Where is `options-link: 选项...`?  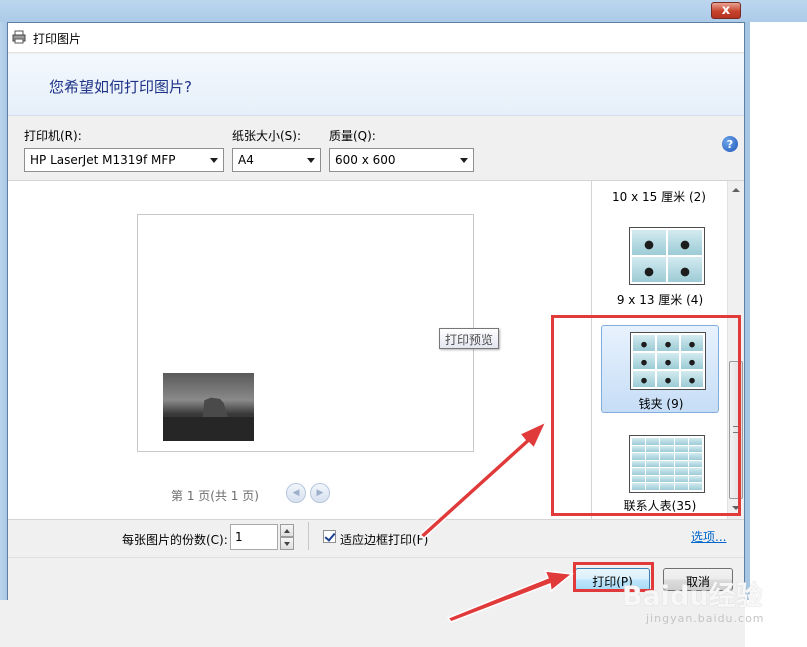 options-link: 选项... is located at coordinates (708, 536).